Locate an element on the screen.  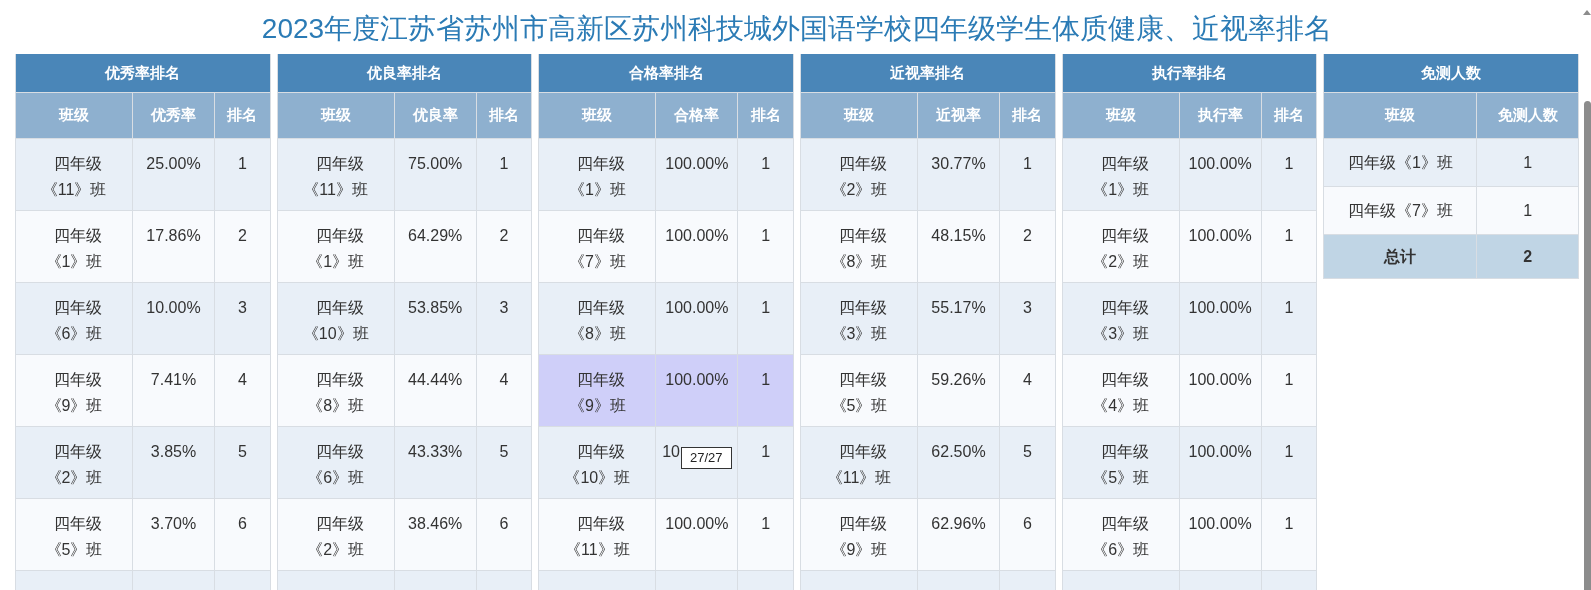
table-cell-text: 53.85% is located at coordinates (435, 308).